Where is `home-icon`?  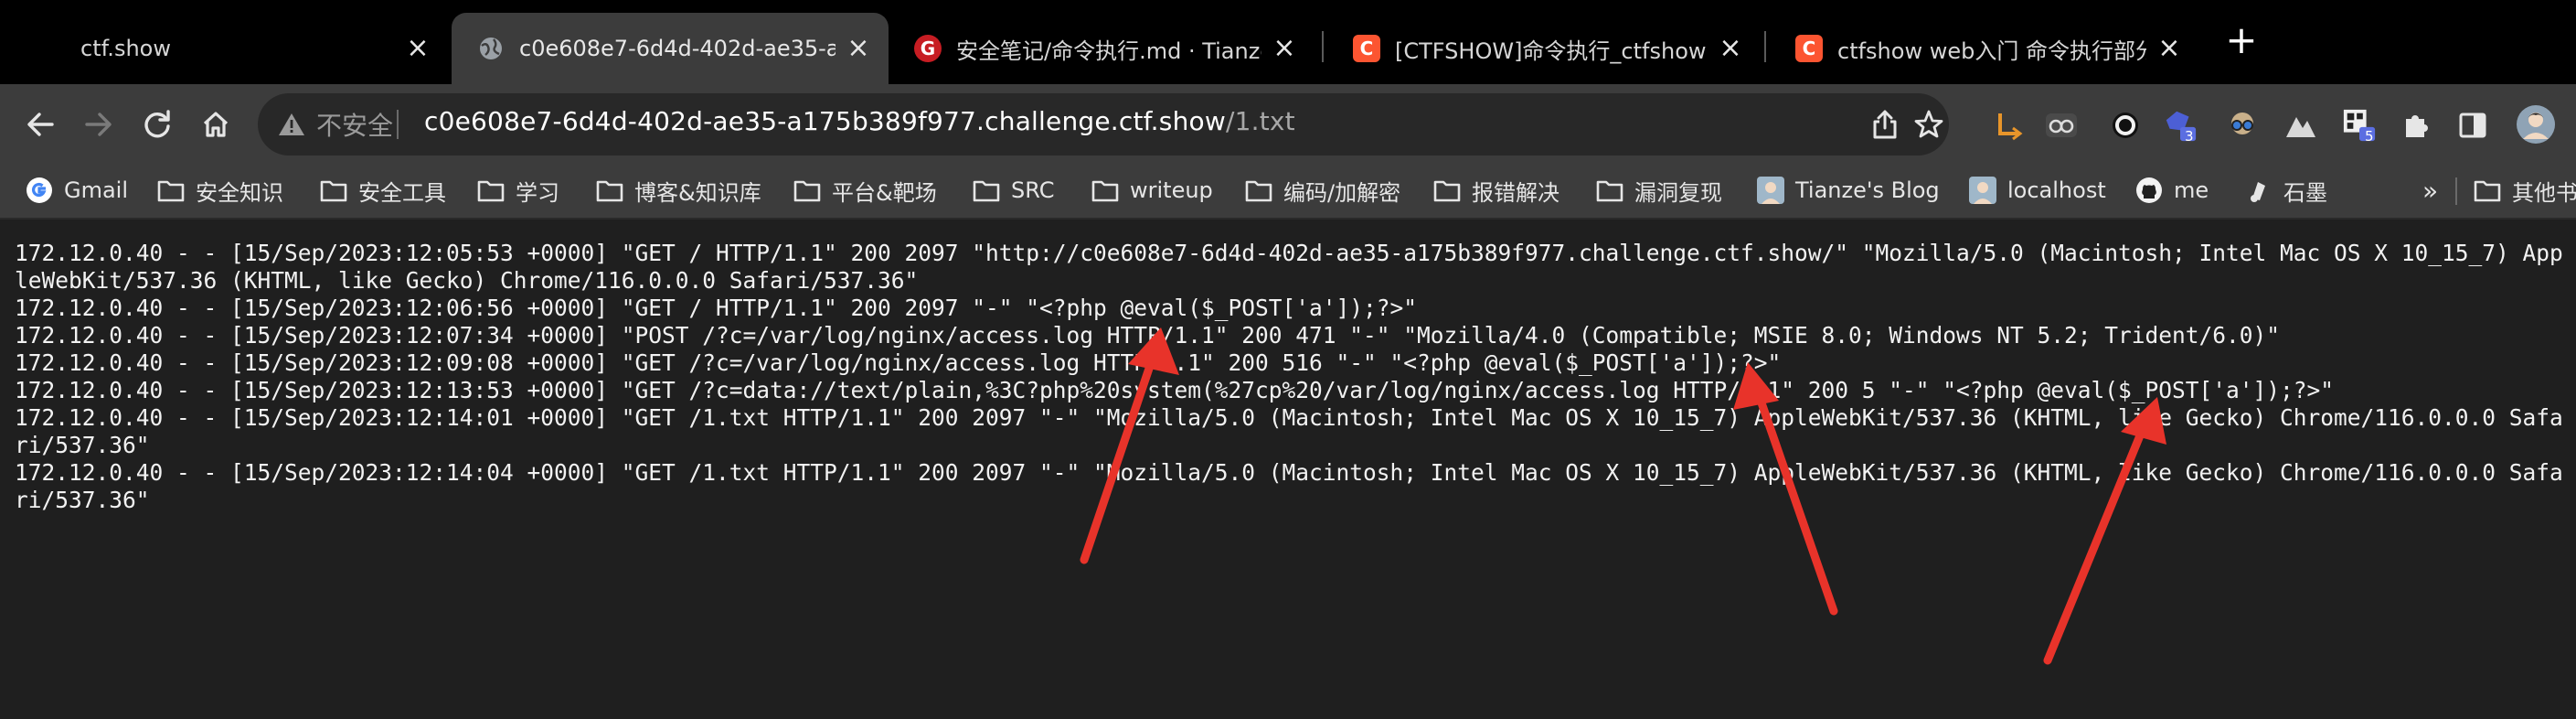 home-icon is located at coordinates (216, 124).